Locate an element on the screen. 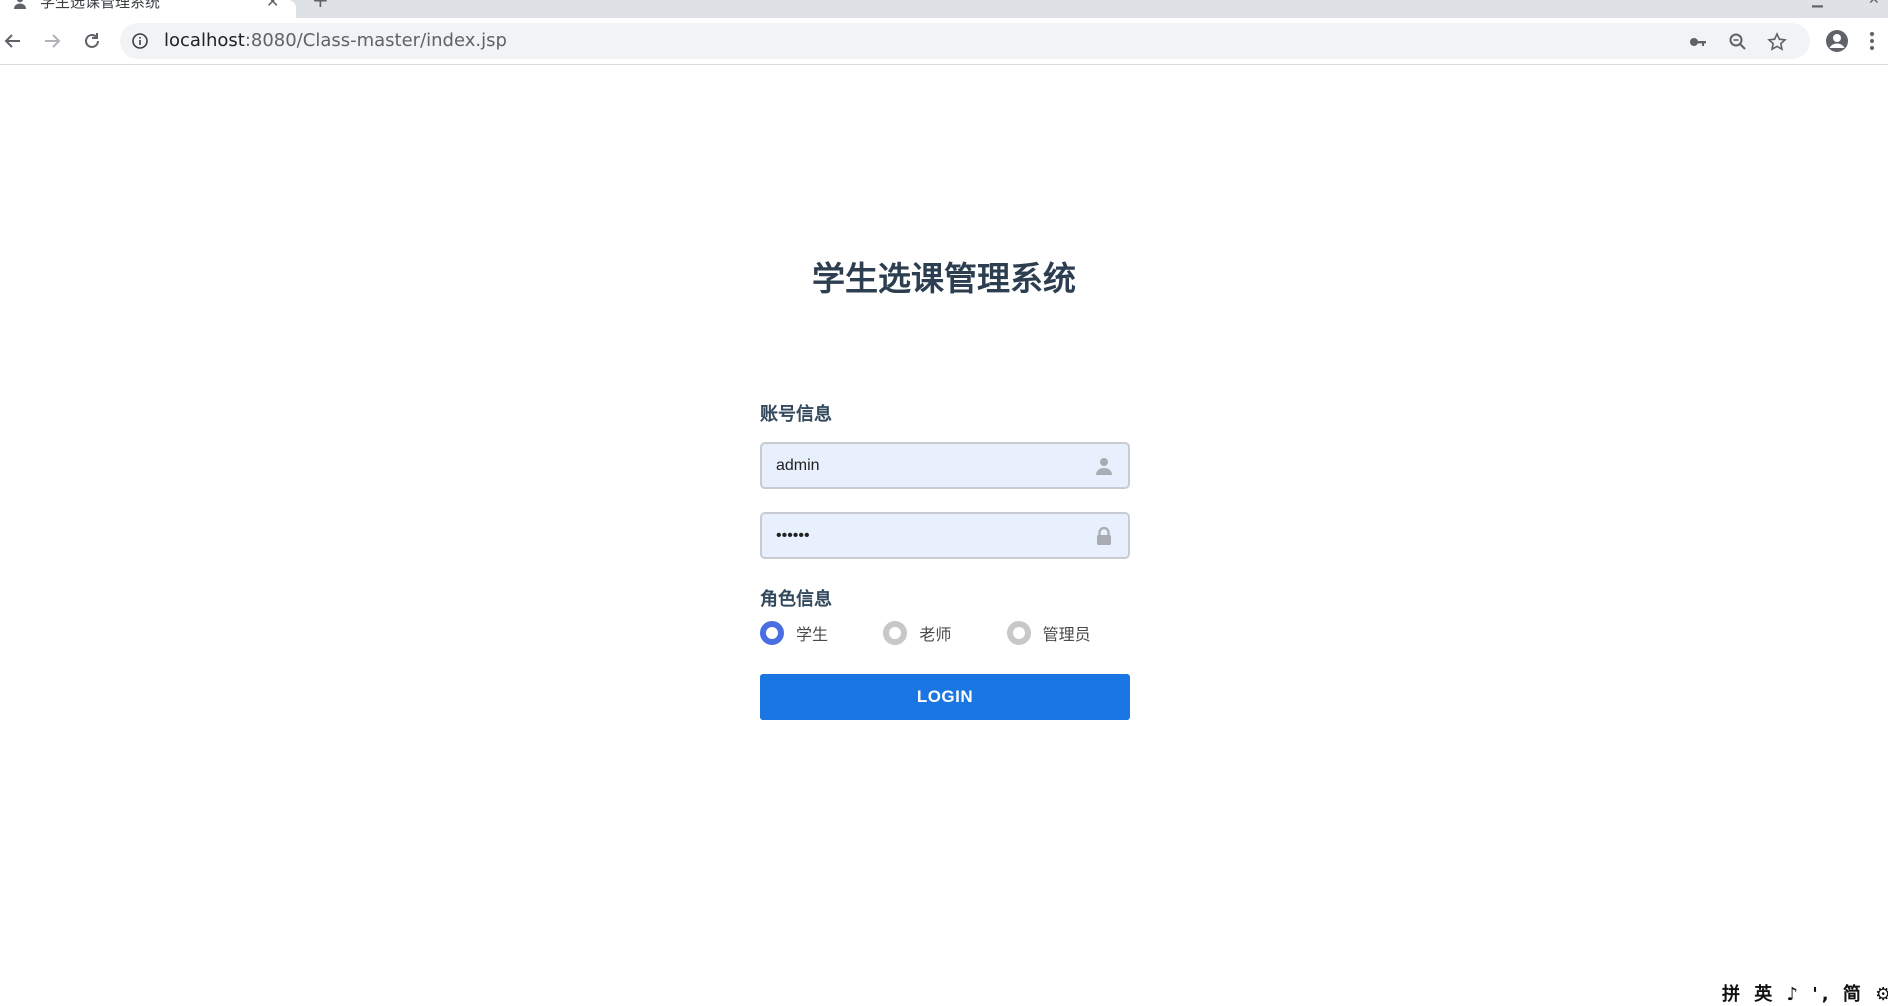 Image resolution: width=1888 pixels, height=1006 pixels. tab-close-icon: ✕ is located at coordinates (272, 5).